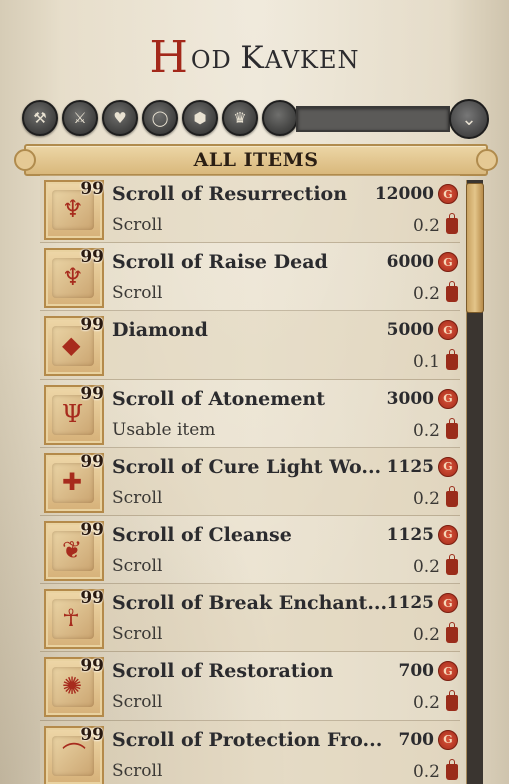 The height and width of the screenshot is (784, 509). What do you see at coordinates (254, 57) in the screenshot?
I see `vendor-name: HOD KAVKEN` at bounding box center [254, 57].